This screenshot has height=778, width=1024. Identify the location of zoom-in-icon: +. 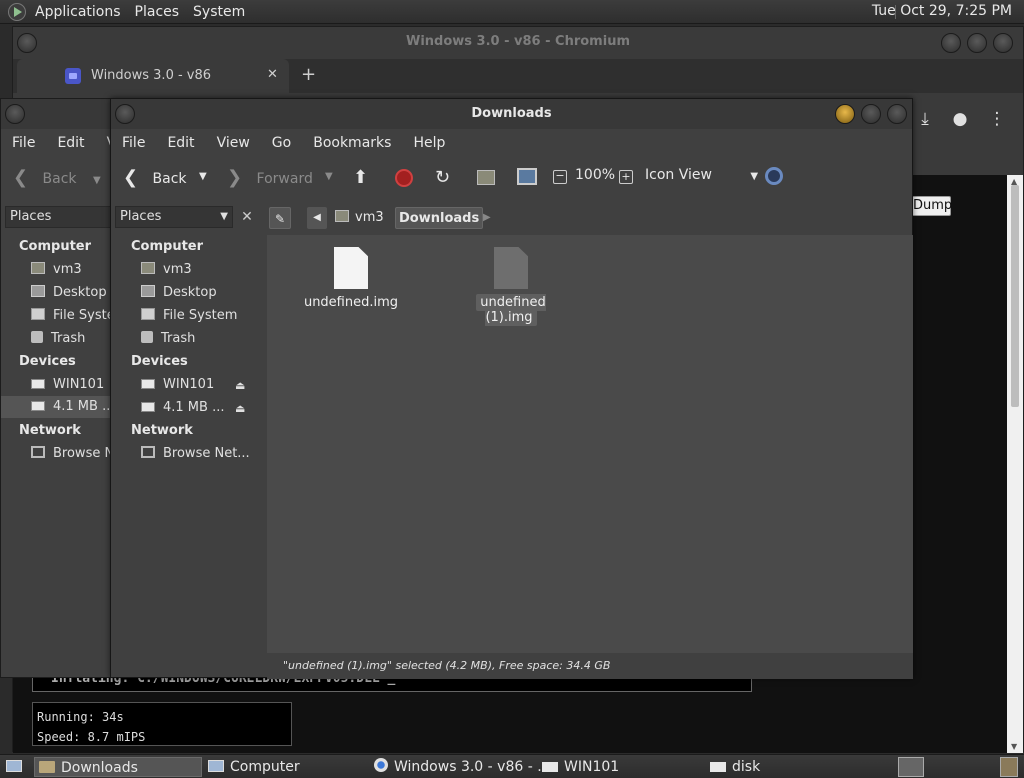
(626, 177).